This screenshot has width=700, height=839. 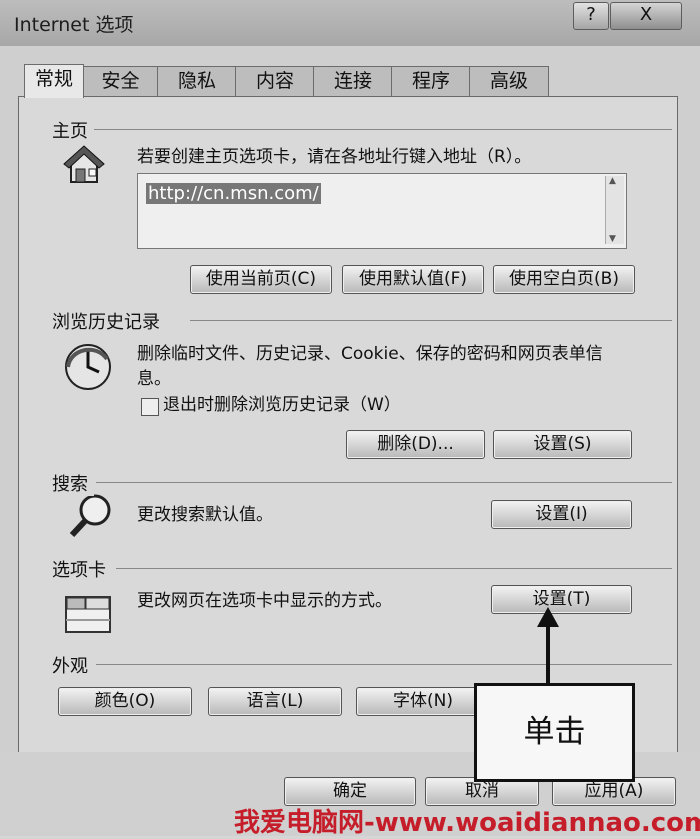 I want to click on use-current-button: 使用当前页(C), so click(x=261, y=279).